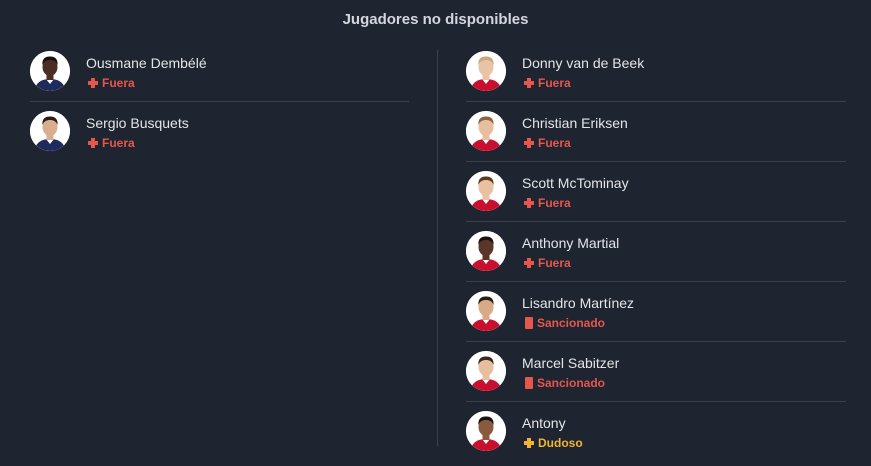 The height and width of the screenshot is (466, 871). What do you see at coordinates (560, 443) in the screenshot?
I see `status-label: Dudoso` at bounding box center [560, 443].